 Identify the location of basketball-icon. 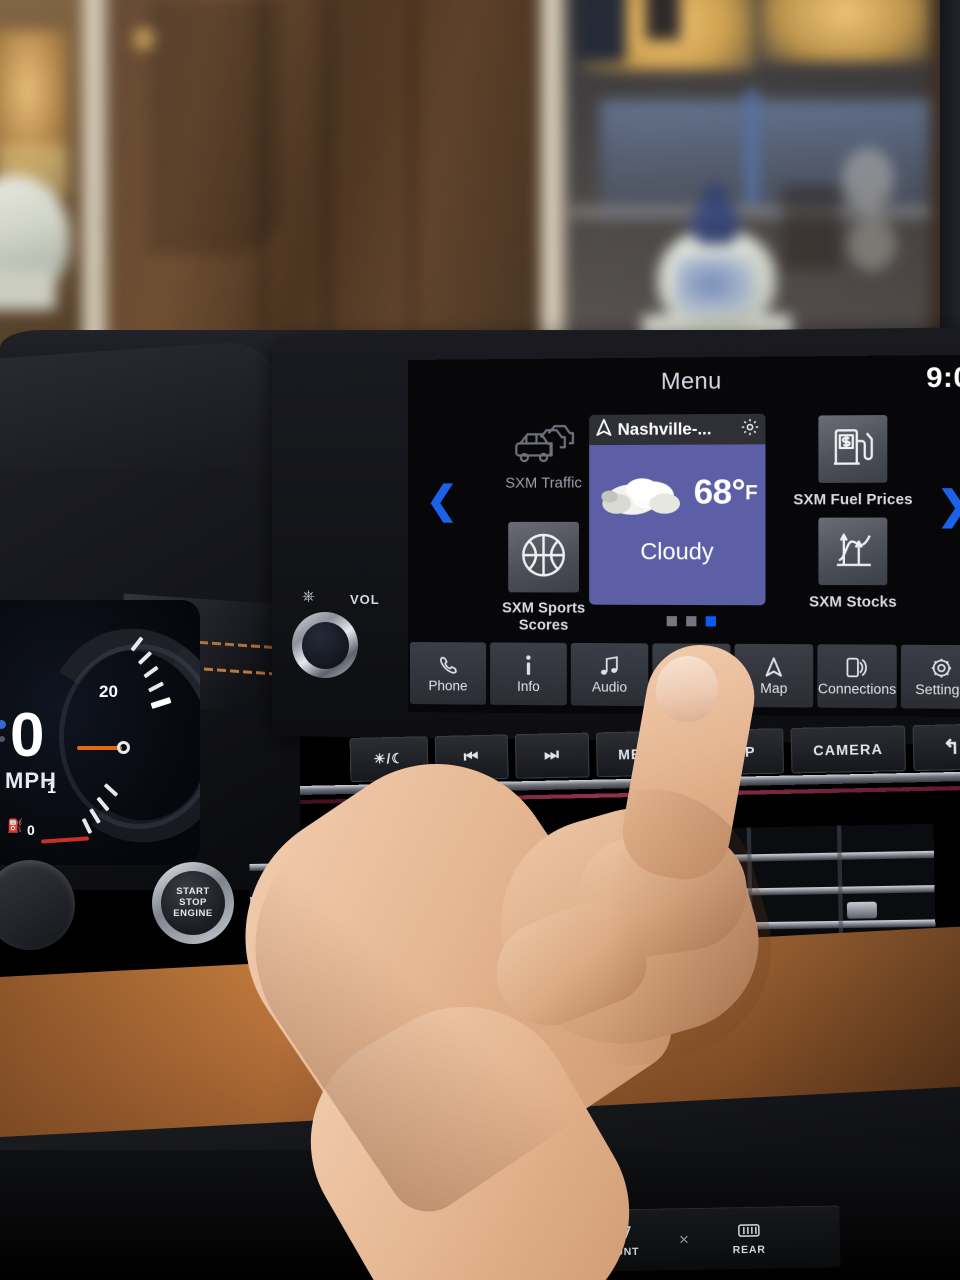
(543, 556).